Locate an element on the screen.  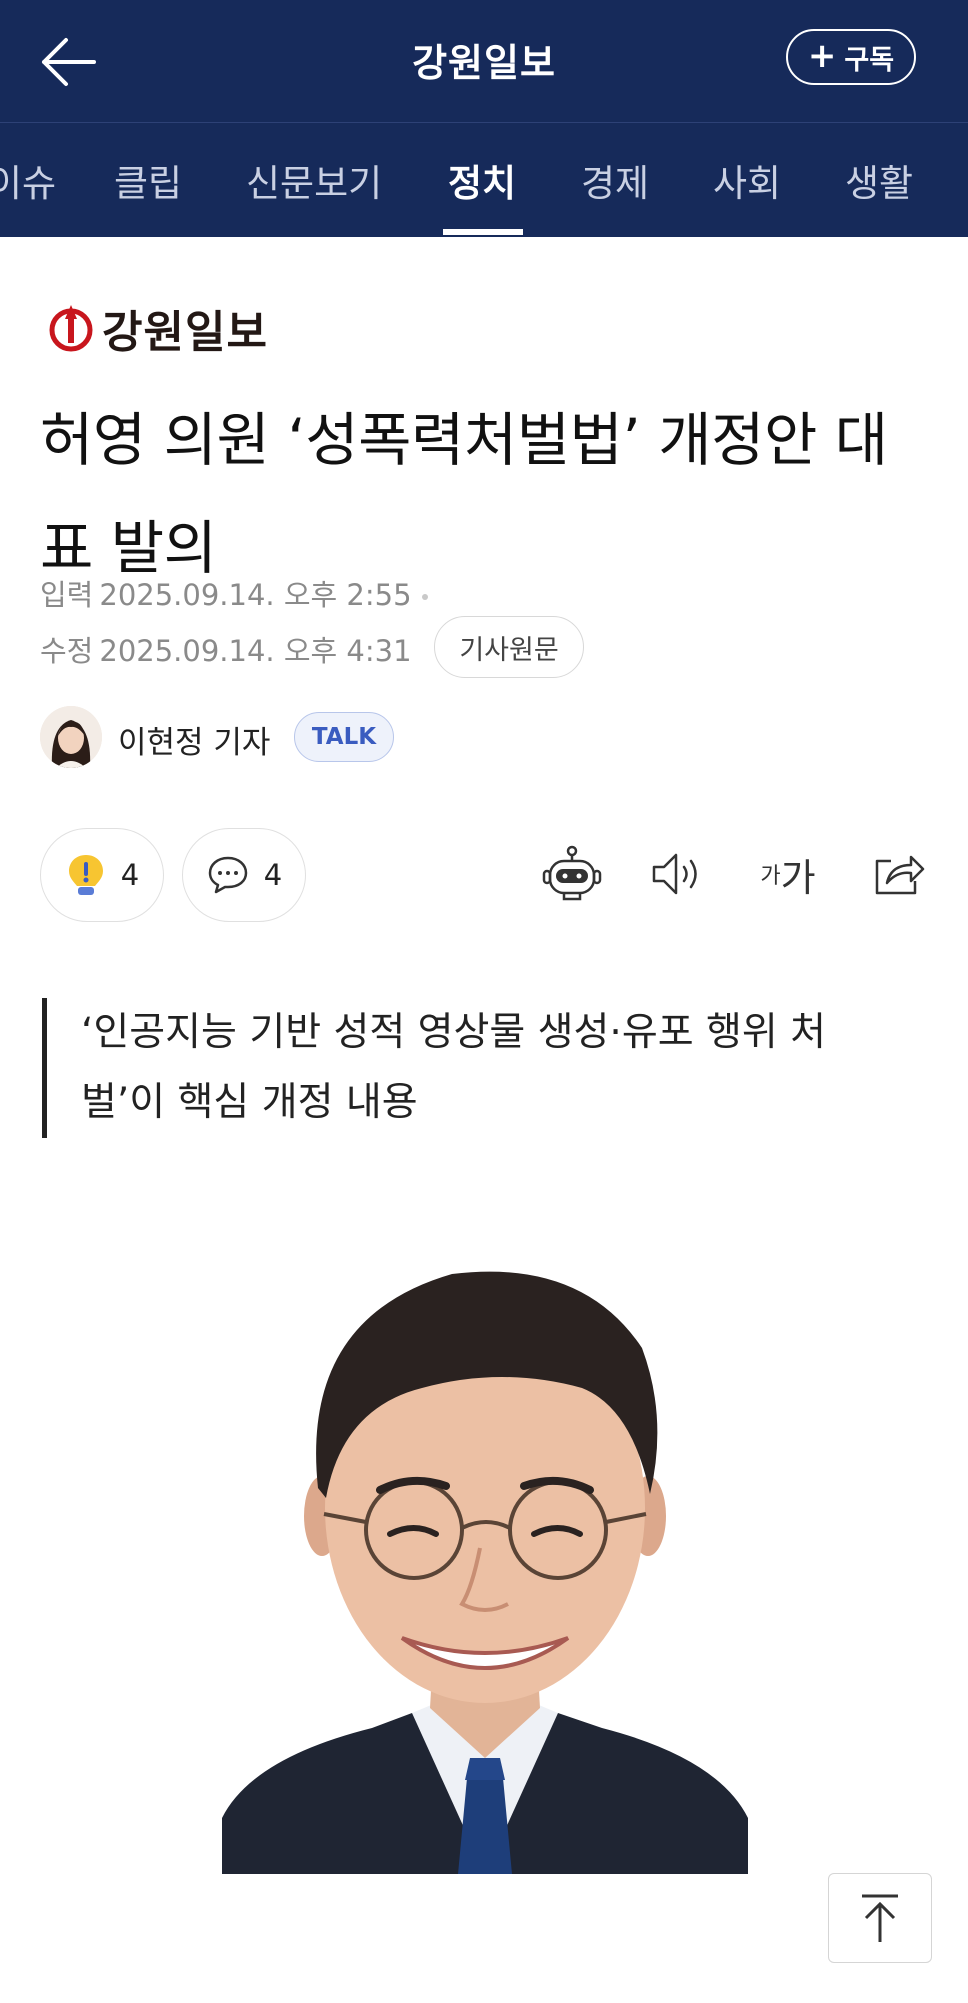
published-label: 입력 is located at coordinates (67, 595).